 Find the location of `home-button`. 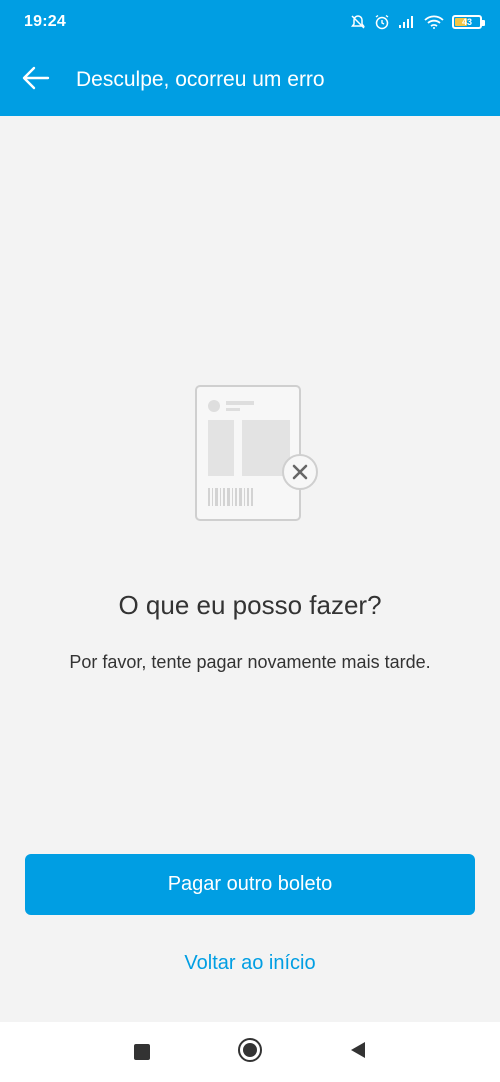

home-button is located at coordinates (250, 1052).